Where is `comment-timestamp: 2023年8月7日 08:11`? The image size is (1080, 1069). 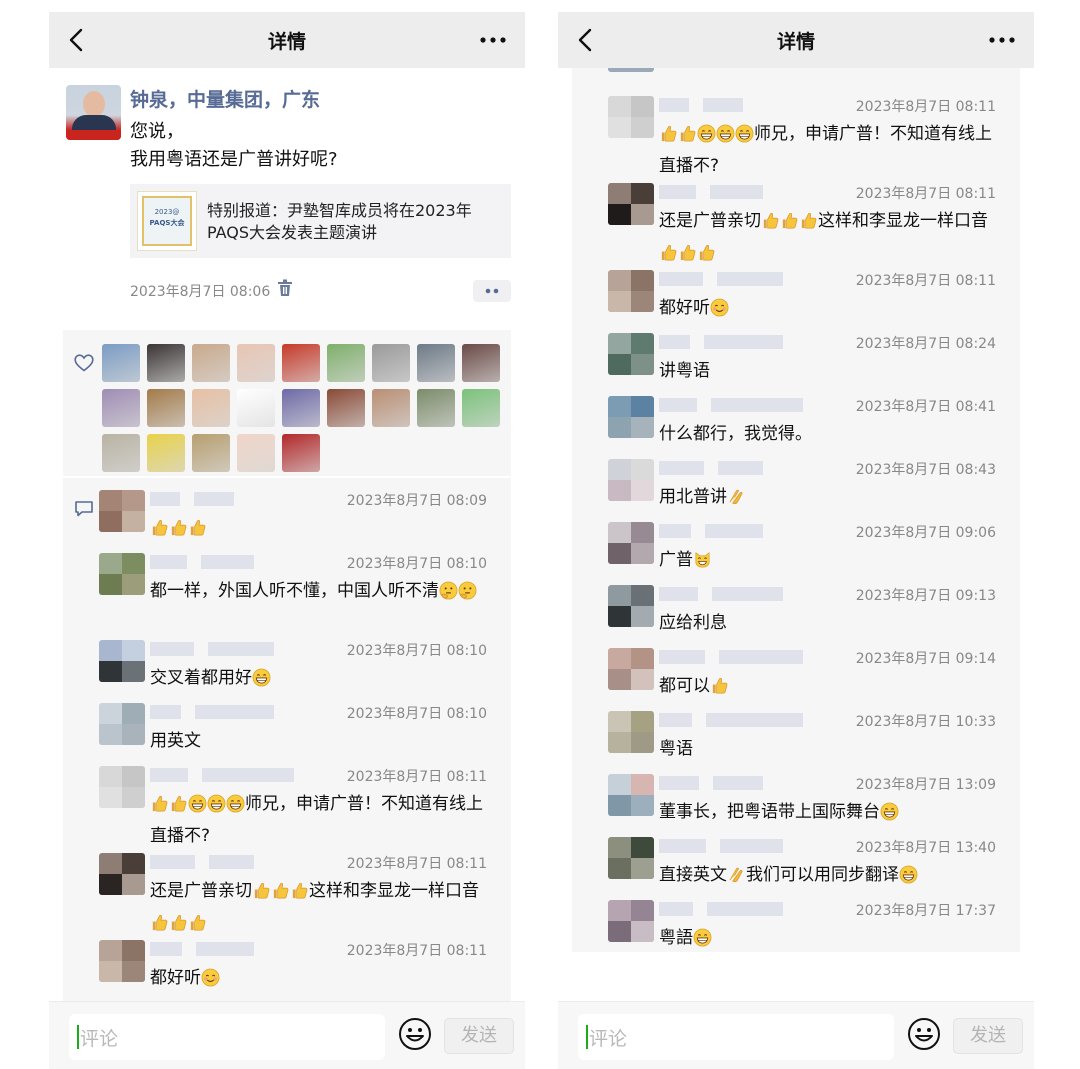
comment-timestamp: 2023年8月7日 08:11 is located at coordinates (925, 194).